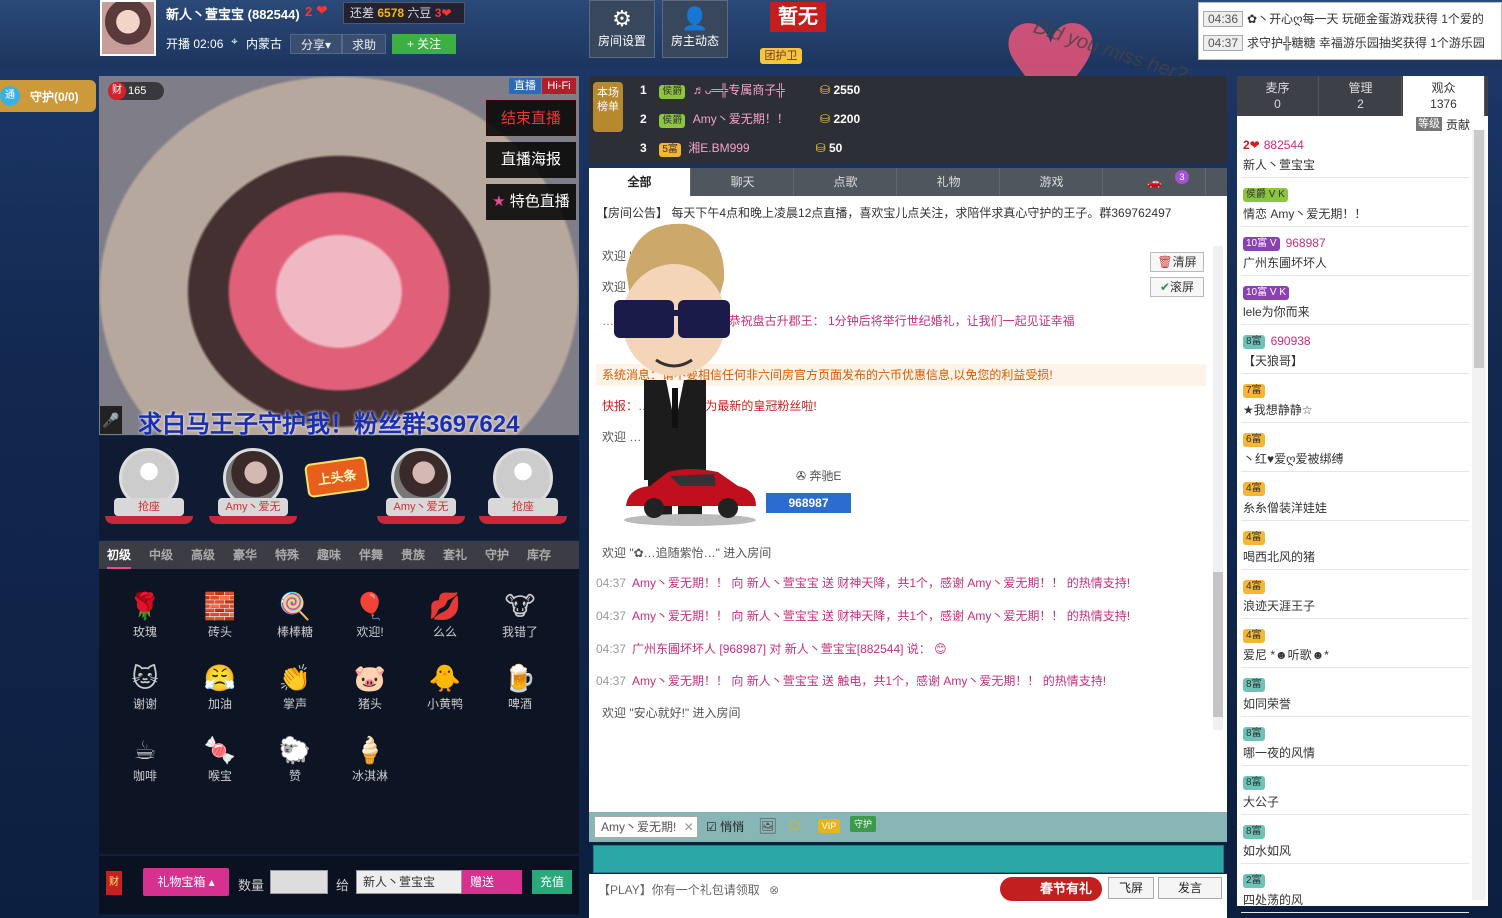  I want to click on hifi-badge: Hi-Fi, so click(559, 86).